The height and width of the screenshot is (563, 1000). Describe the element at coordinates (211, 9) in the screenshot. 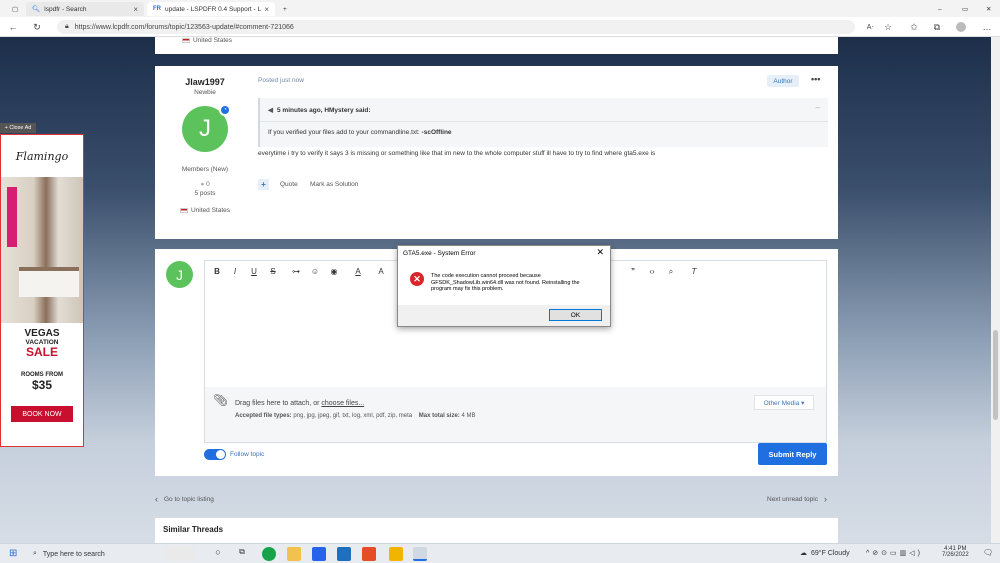

I see `tab-update: FR update - LSPDFR 0.4 Support - L ×` at that location.